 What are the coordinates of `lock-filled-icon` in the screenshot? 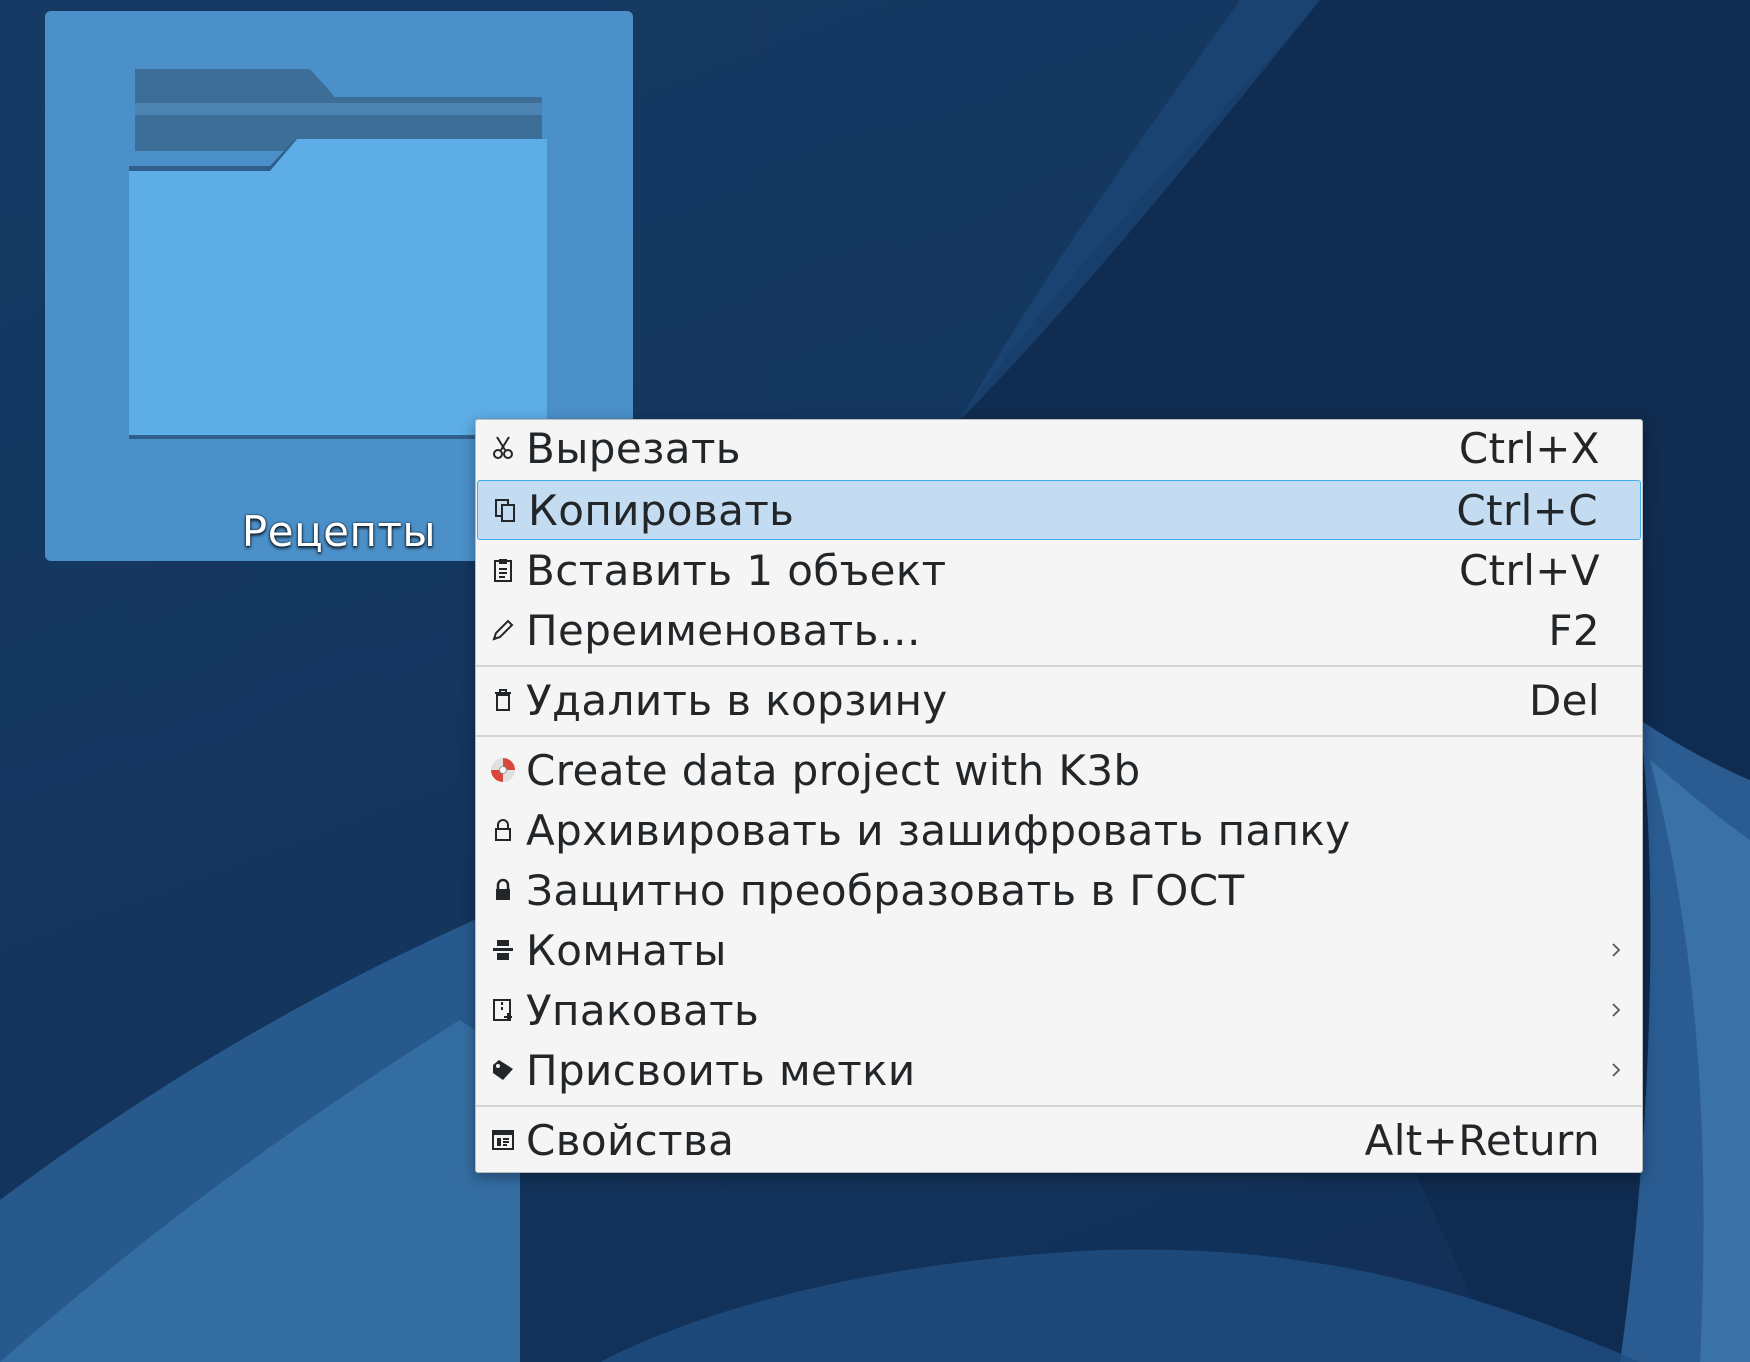 It's located at (503, 890).